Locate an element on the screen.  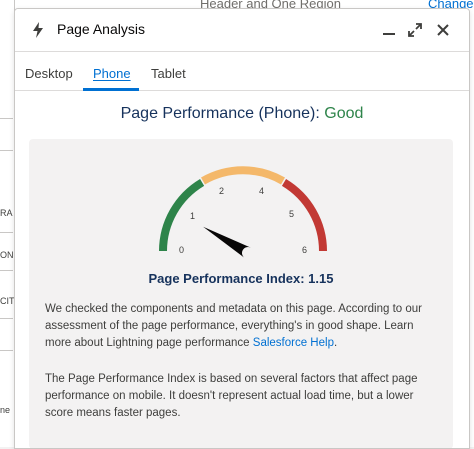
gauge-tick-2: 2 is located at coordinates (221, 191).